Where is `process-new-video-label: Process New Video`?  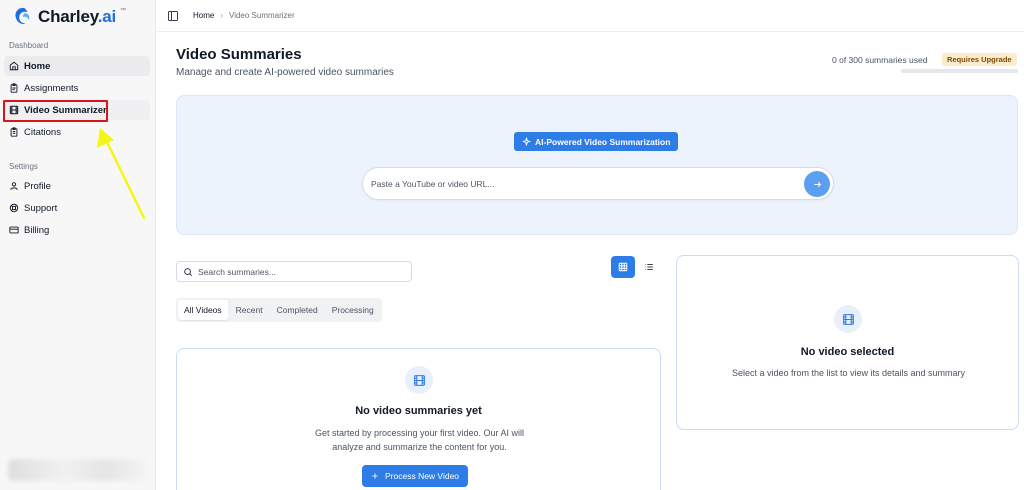 process-new-video-label: Process New Video is located at coordinates (422, 476).